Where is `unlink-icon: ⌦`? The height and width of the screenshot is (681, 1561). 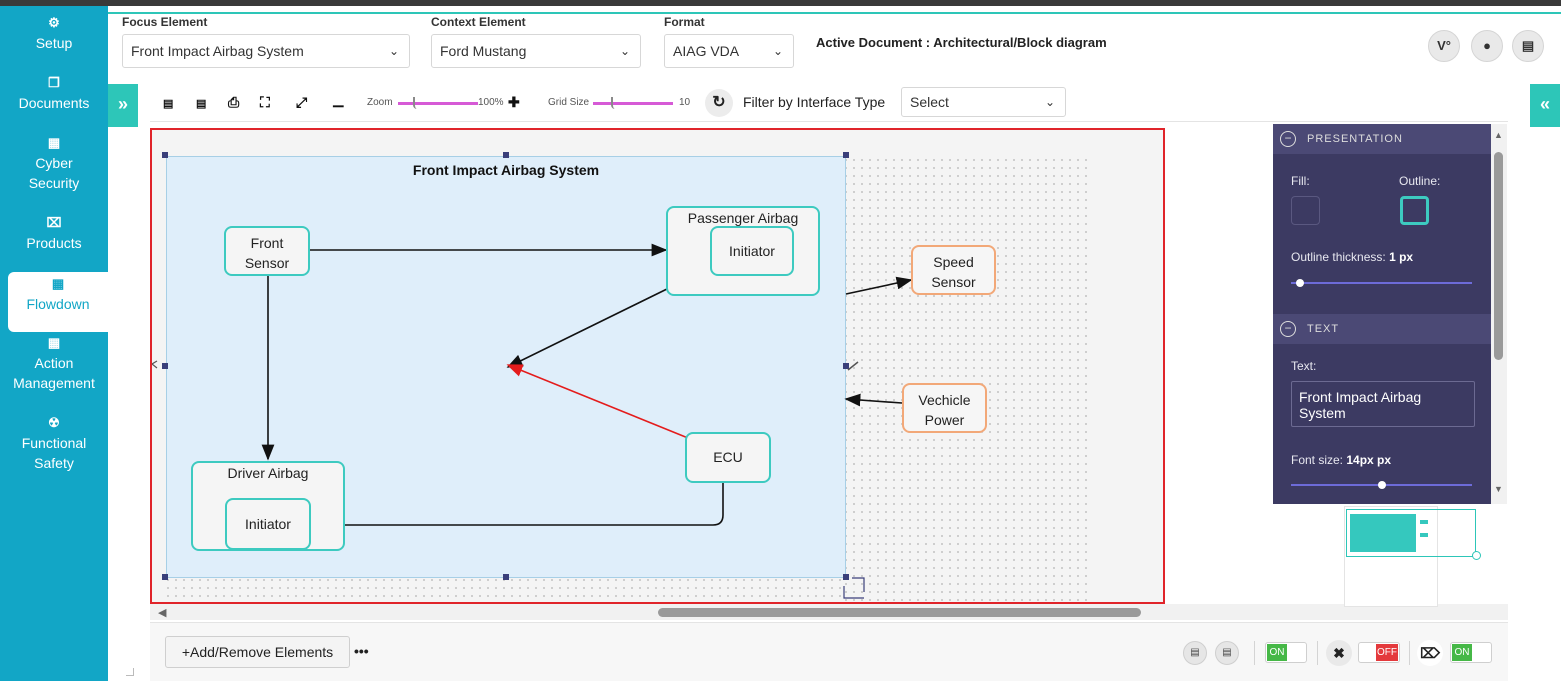 unlink-icon: ⌦ is located at coordinates (1430, 653).